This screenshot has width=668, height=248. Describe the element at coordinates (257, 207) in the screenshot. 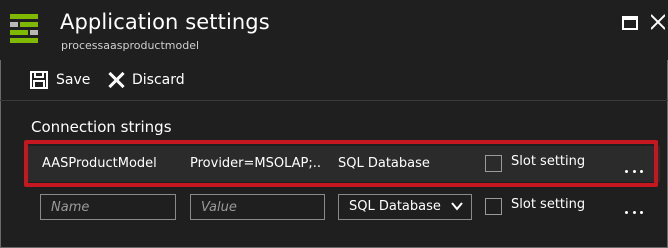

I see `value-input` at that location.